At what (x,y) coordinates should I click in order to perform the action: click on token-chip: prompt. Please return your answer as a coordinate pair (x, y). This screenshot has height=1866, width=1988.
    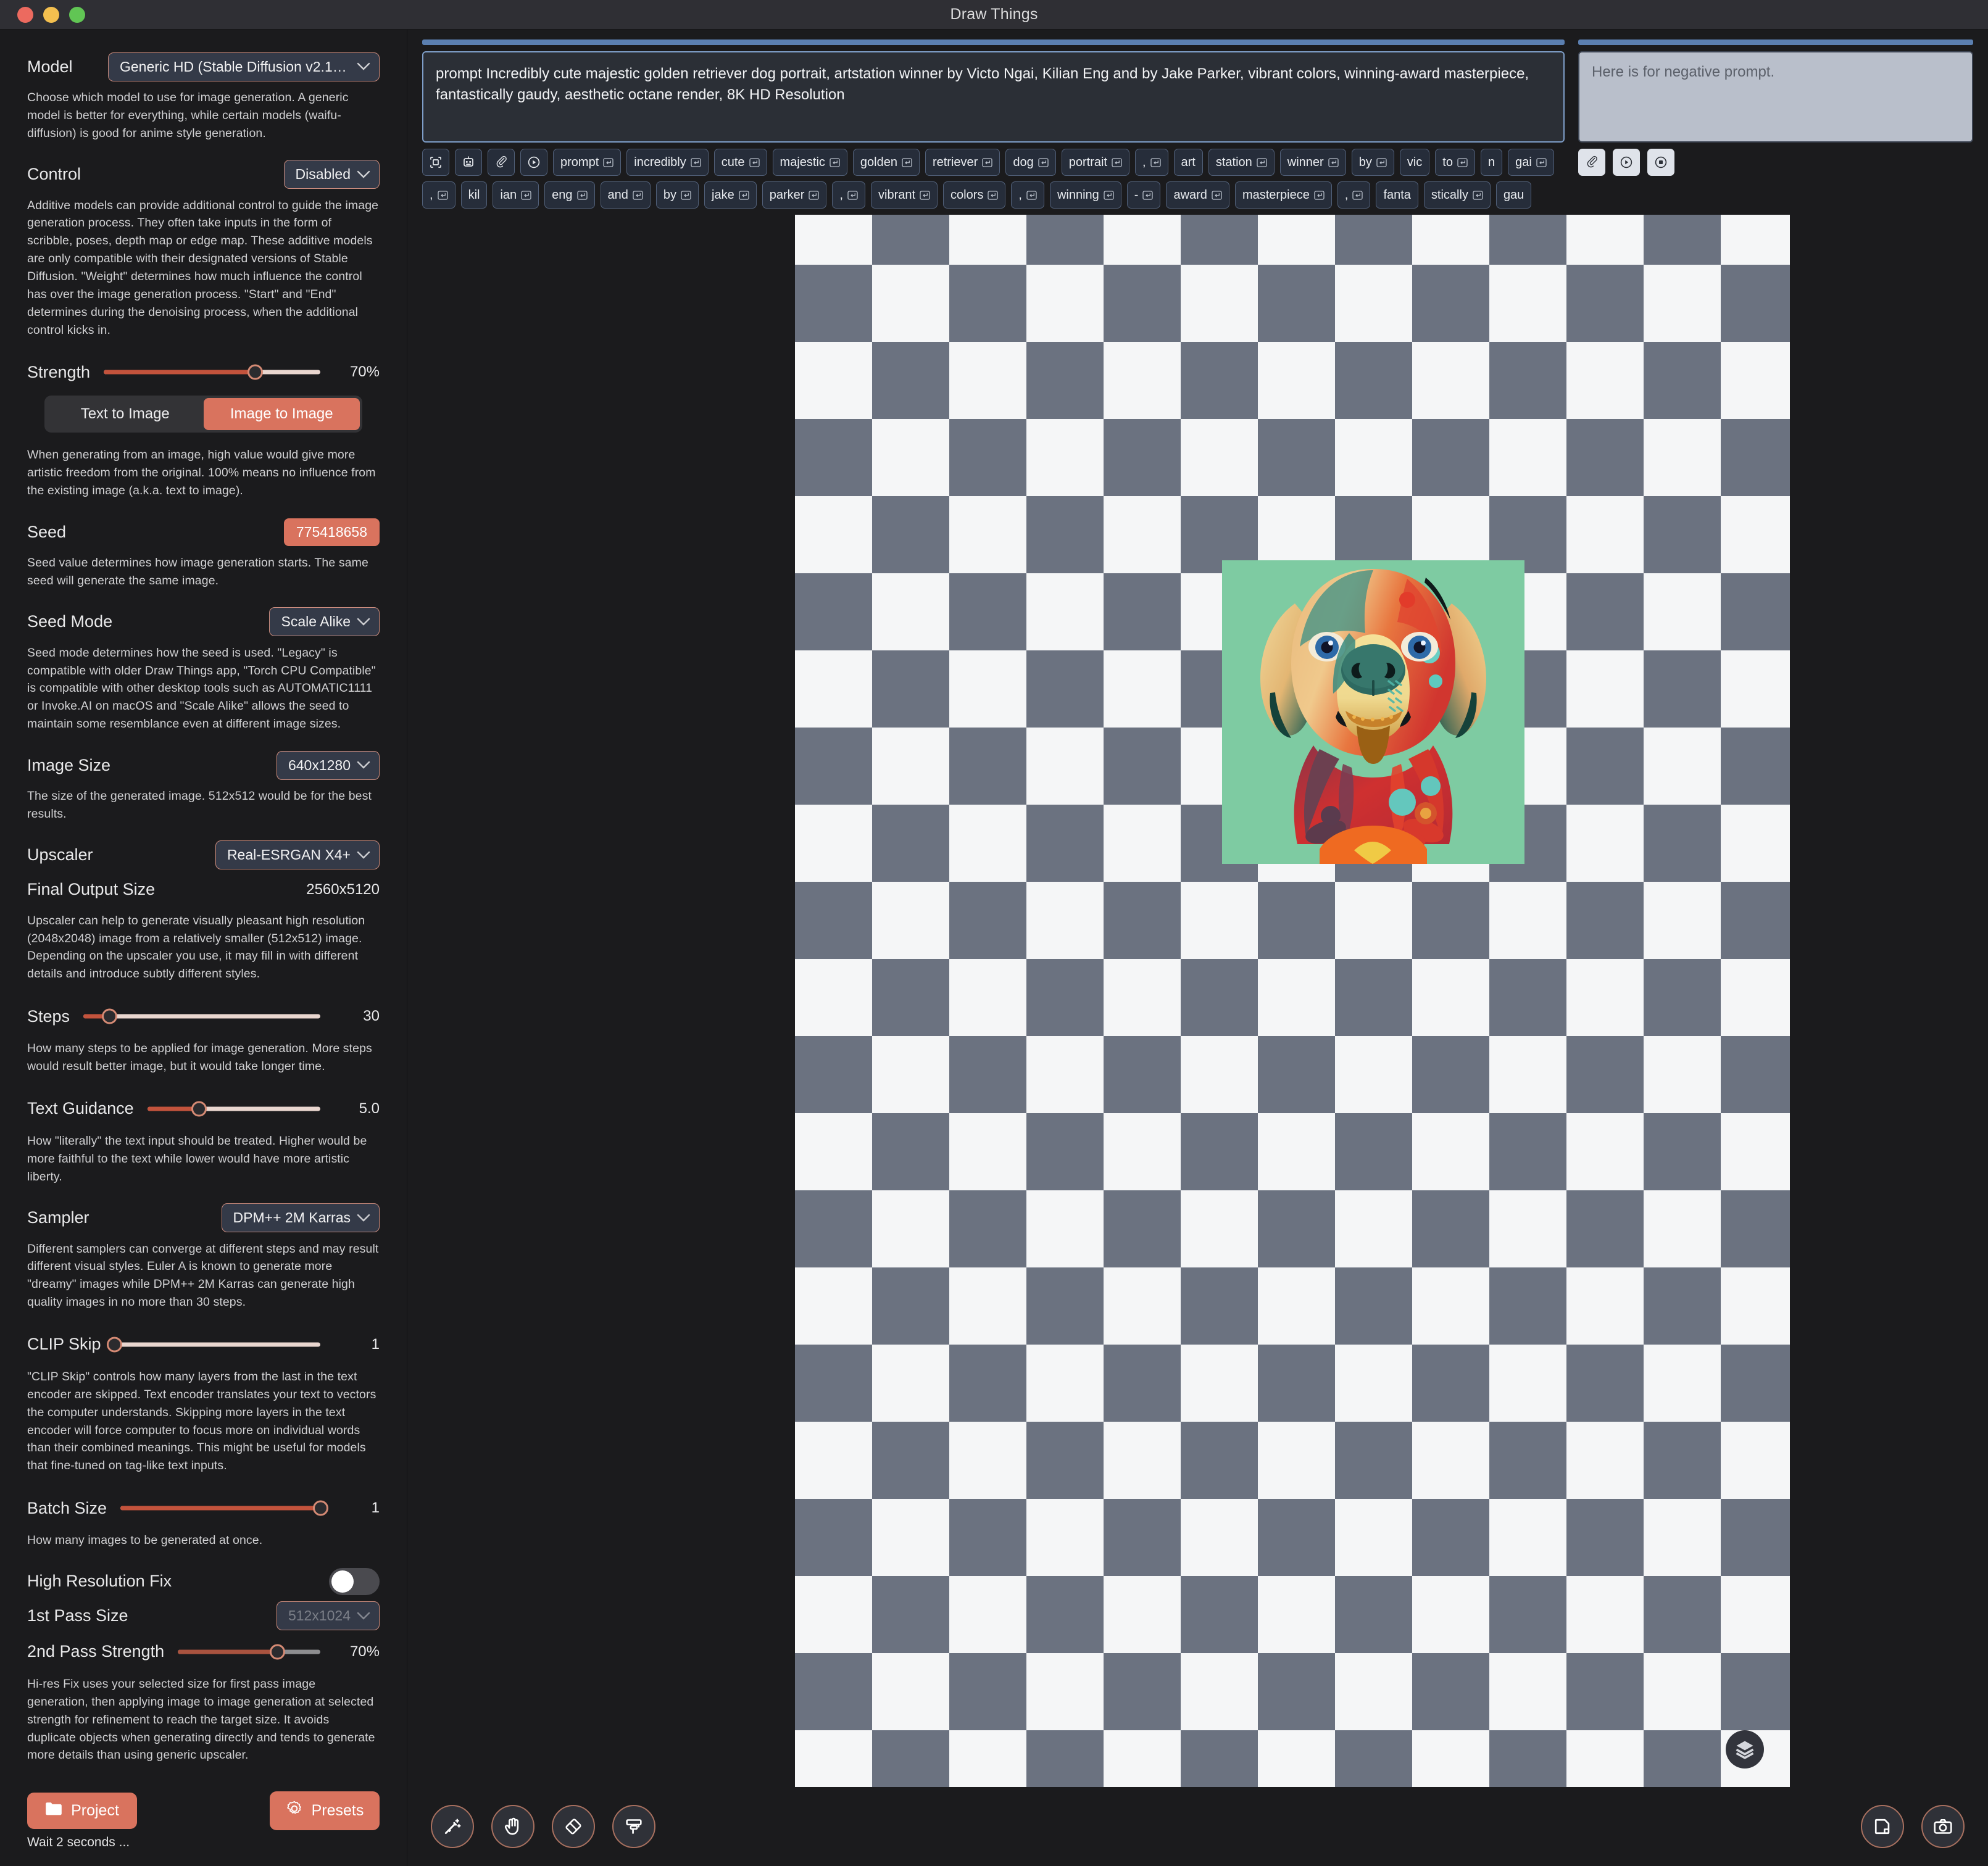
    Looking at the image, I should click on (587, 162).